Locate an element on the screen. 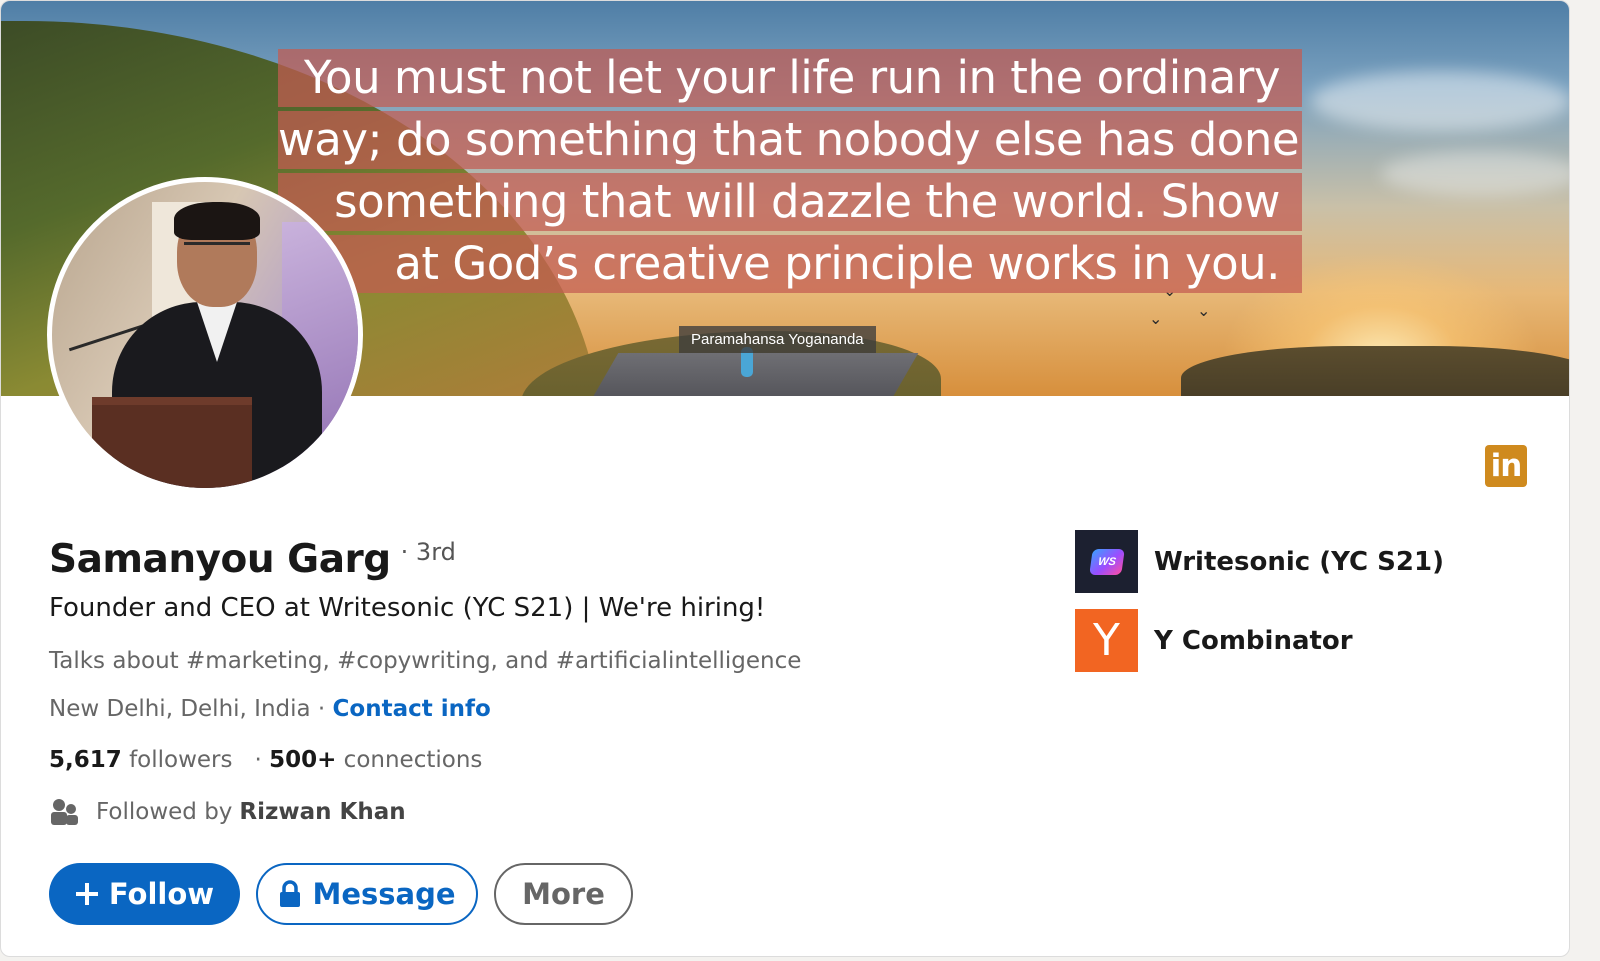 The height and width of the screenshot is (961, 1600). lock-icon is located at coordinates (290, 894).